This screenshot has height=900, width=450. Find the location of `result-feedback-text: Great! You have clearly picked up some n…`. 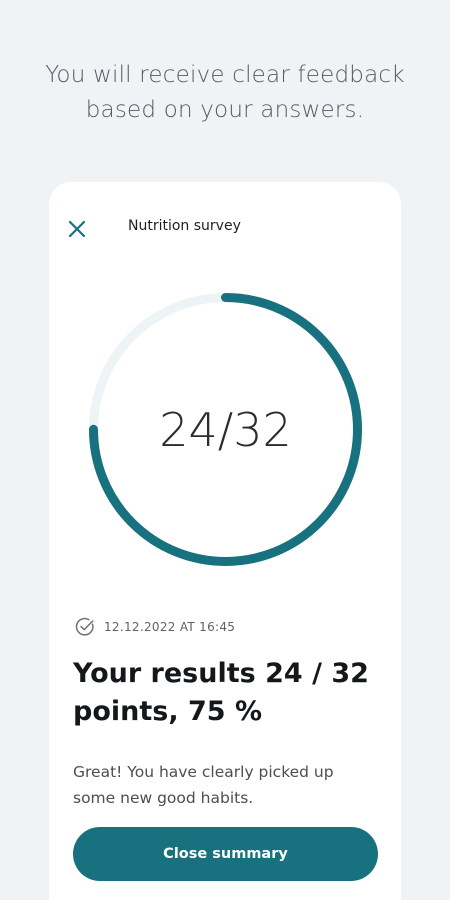

result-feedback-text: Great! You have clearly picked up some n… is located at coordinates (228, 785).